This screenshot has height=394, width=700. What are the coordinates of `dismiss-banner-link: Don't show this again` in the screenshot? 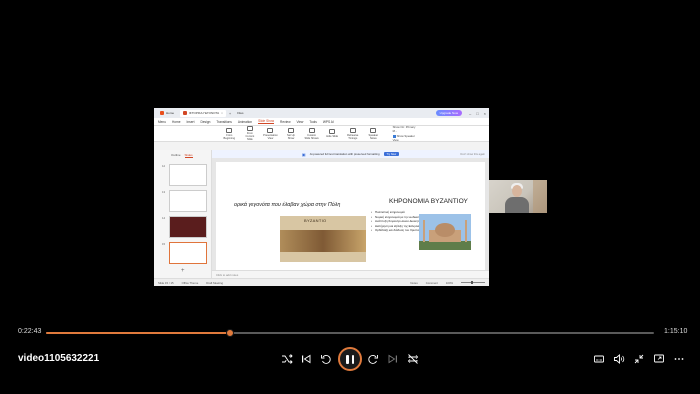 It's located at (472, 154).